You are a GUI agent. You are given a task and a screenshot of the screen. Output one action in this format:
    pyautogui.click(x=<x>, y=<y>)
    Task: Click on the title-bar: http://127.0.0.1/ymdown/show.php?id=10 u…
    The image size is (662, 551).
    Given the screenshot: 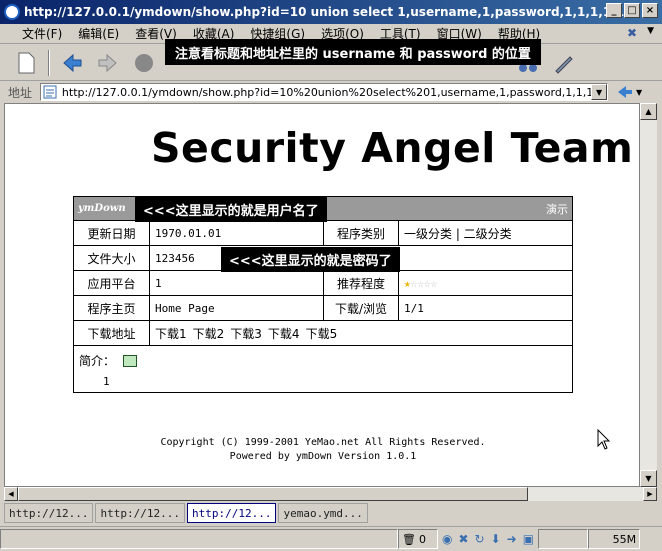 What is the action you would take?
    pyautogui.click(x=331, y=12)
    